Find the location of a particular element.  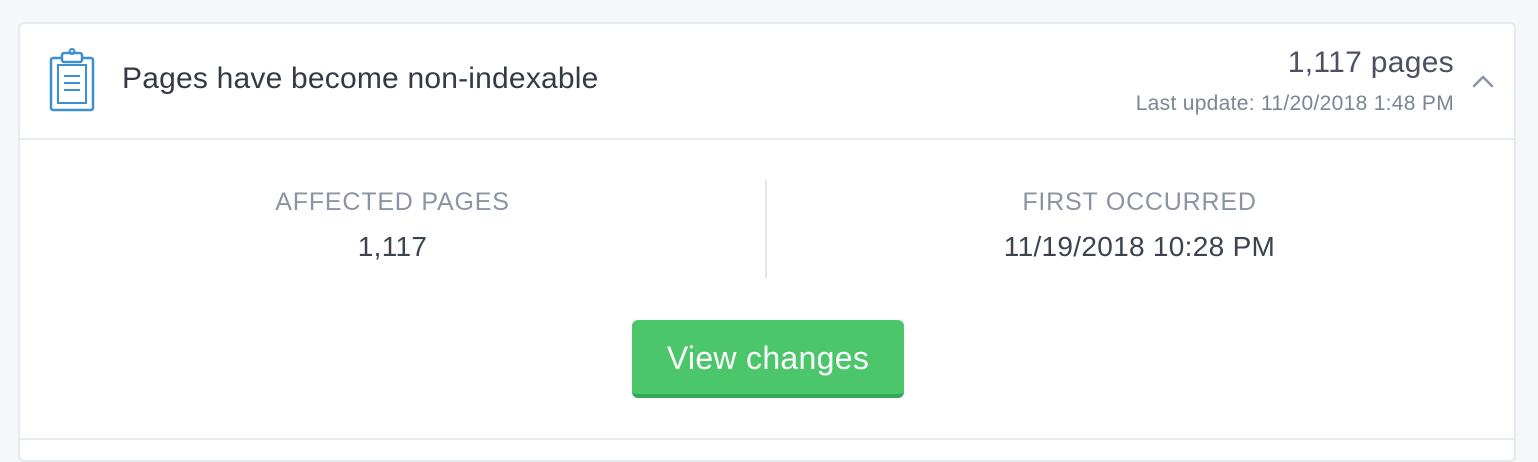

first-occurred-stat: FIRST OCCURRED 11/19/2018 10:28 PM is located at coordinates (1139, 225).